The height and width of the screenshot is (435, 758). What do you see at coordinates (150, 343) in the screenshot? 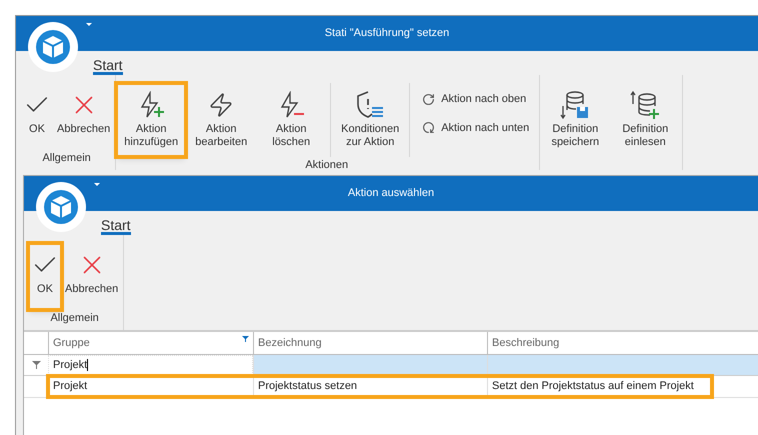
I see `column-header: Gruppe` at bounding box center [150, 343].